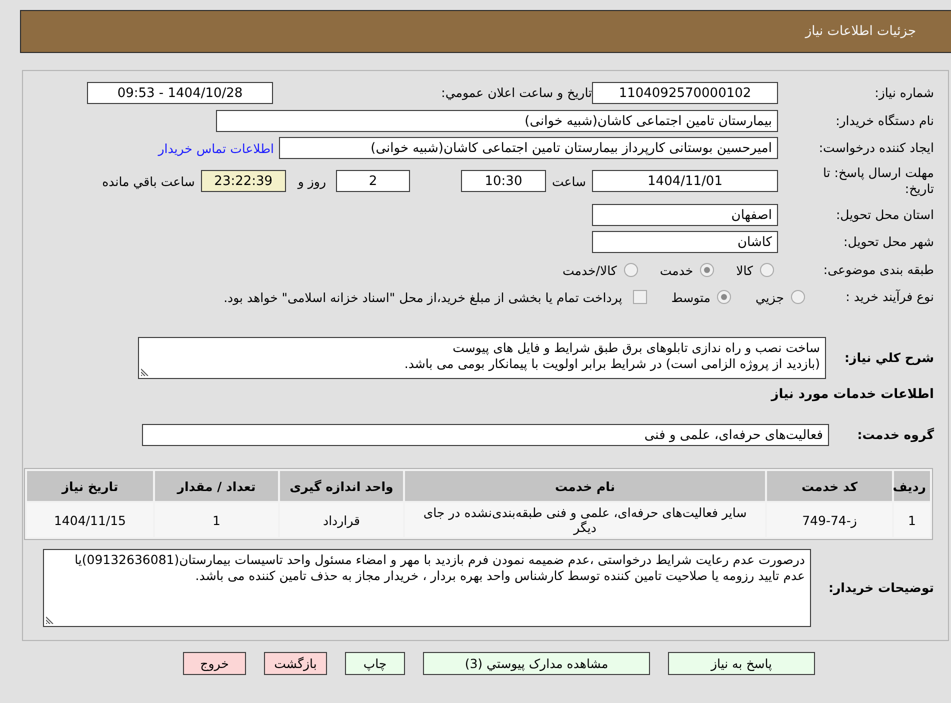 This screenshot has width=951, height=703. I want to click on reply-button: پاسخ به نیاز, so click(741, 663).